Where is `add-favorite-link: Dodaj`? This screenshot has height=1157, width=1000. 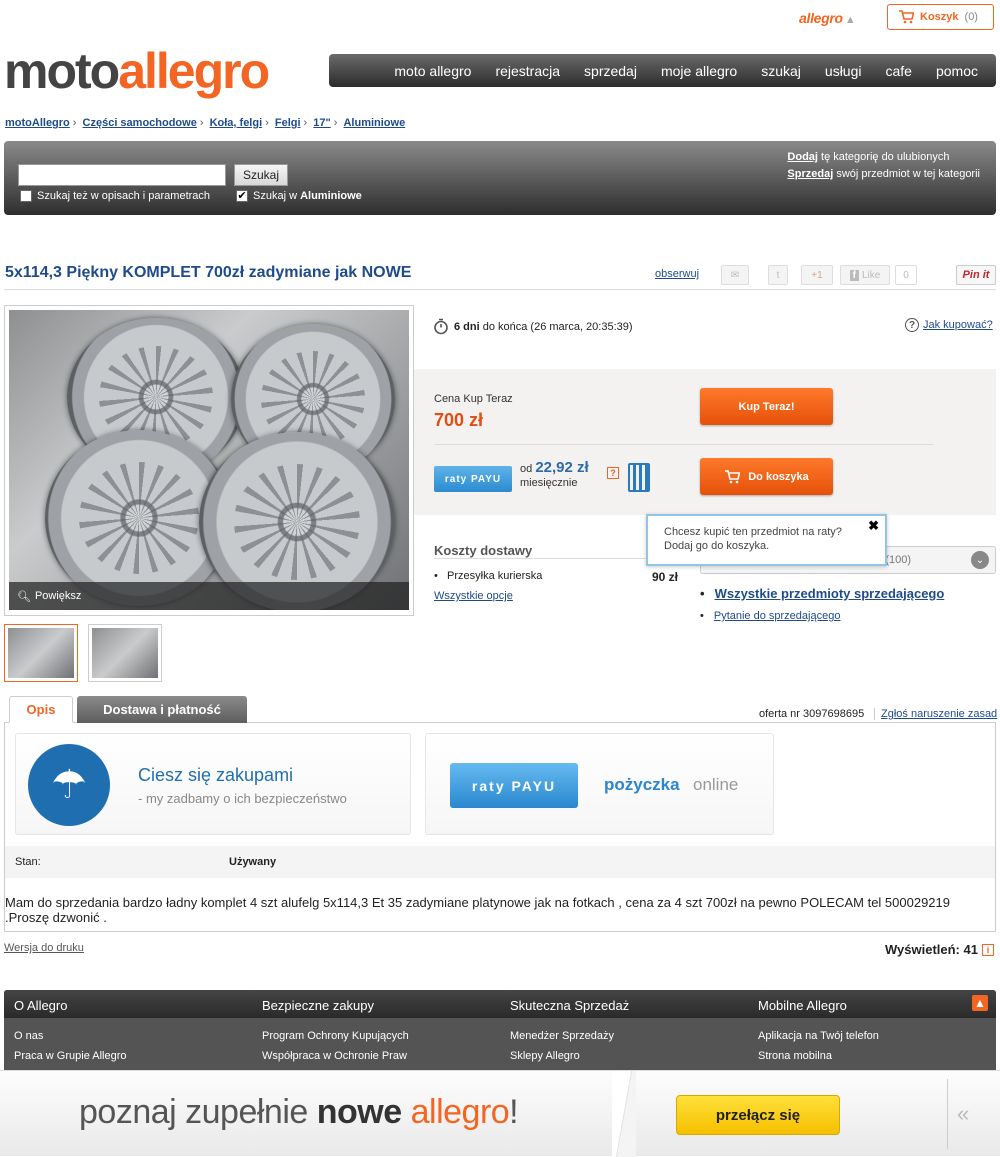 add-favorite-link: Dodaj is located at coordinates (802, 157).